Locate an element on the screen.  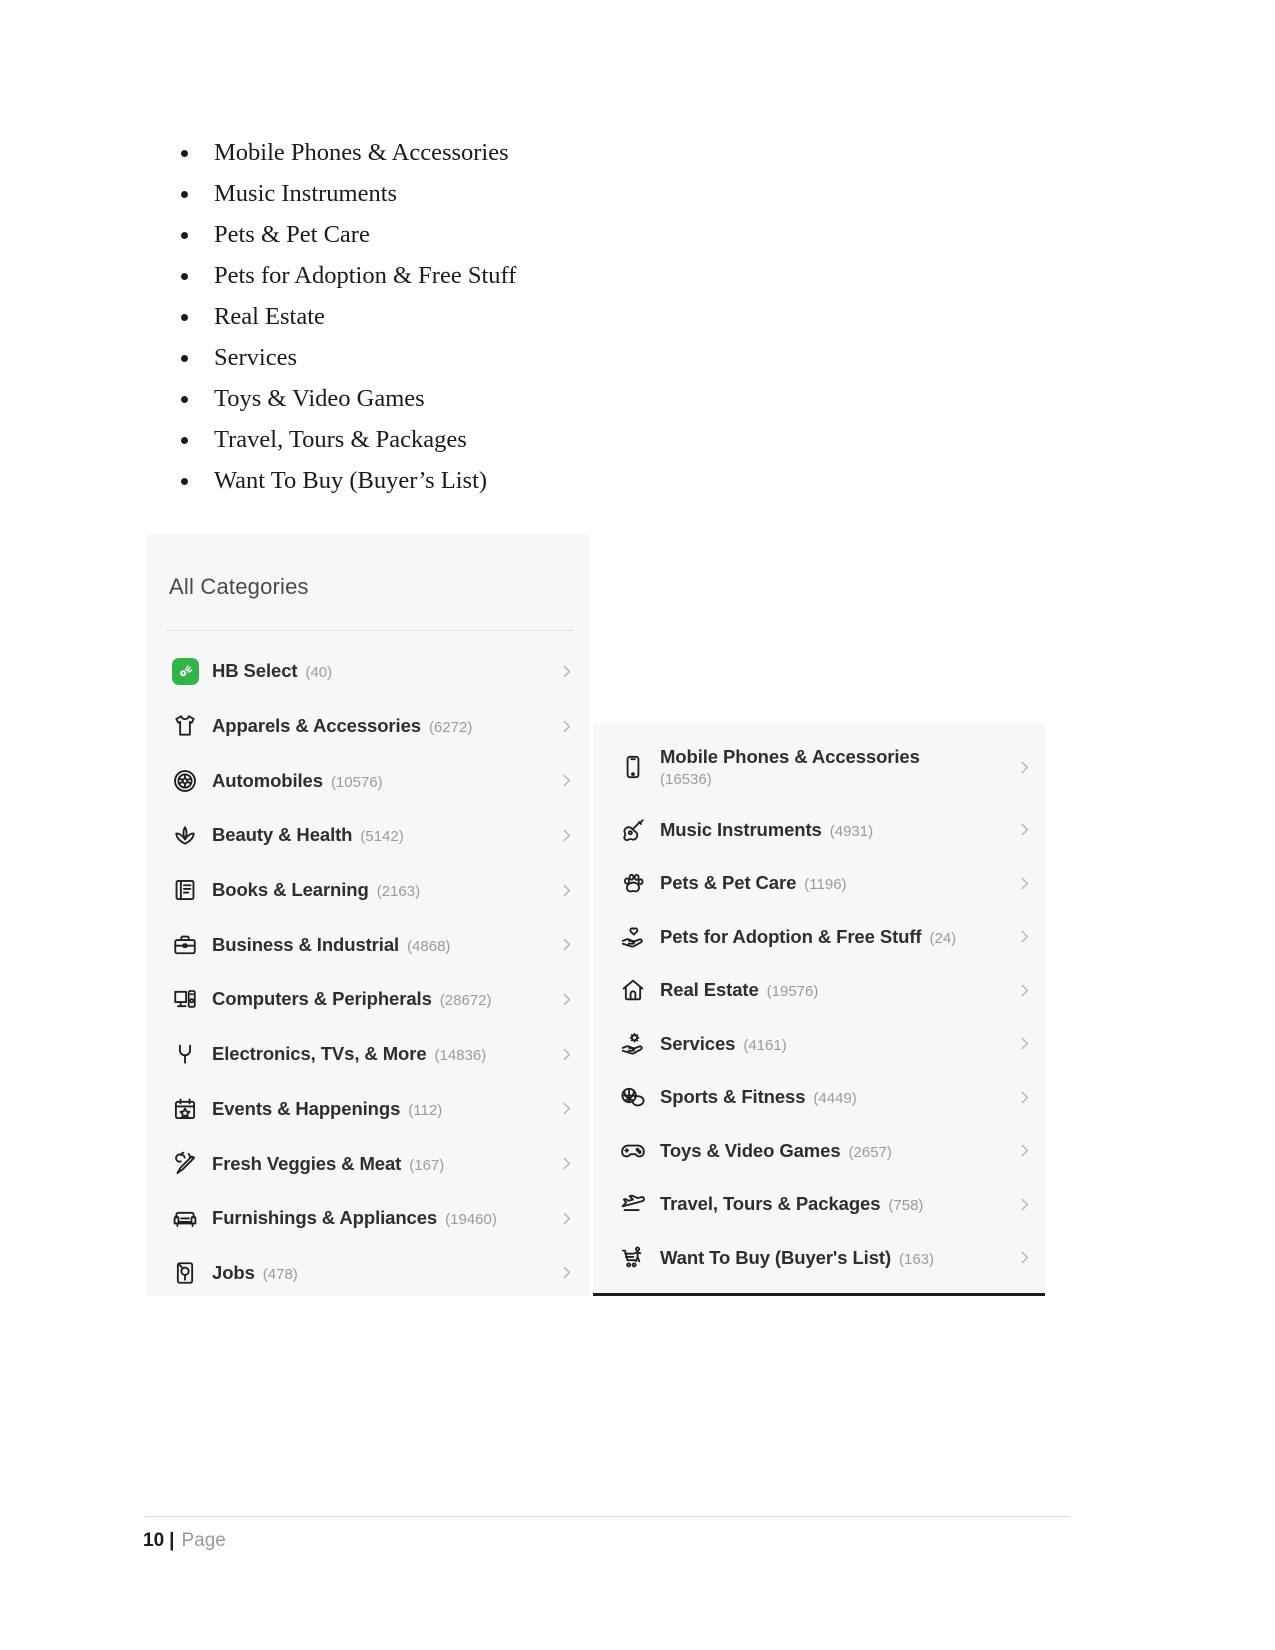
category-label: Computers & Peripherals is located at coordinates (322, 999).